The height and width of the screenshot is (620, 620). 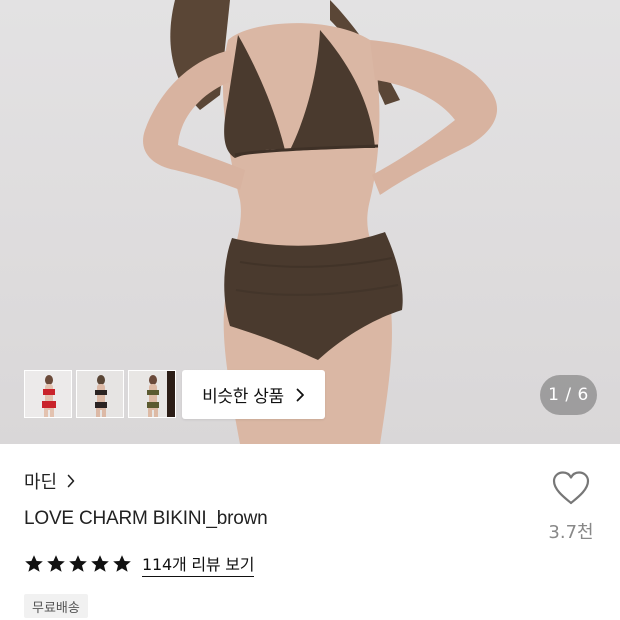 I want to click on review-link: 114개 리뷰 보기, so click(x=198, y=564).